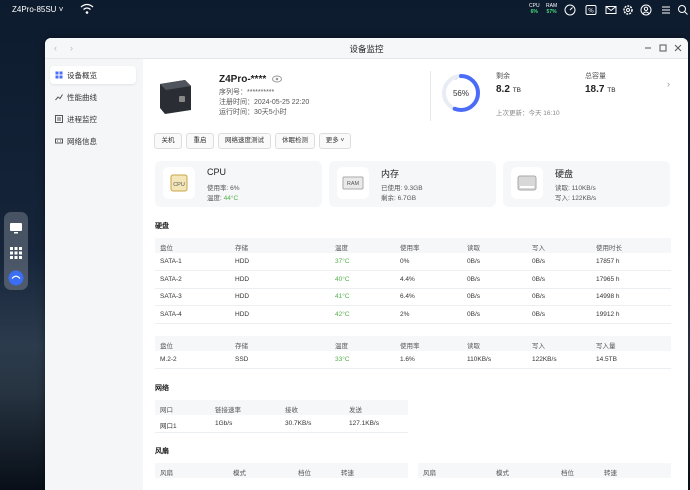 This screenshot has height=490, width=690. I want to click on disk-cell: 2%, so click(405, 314).